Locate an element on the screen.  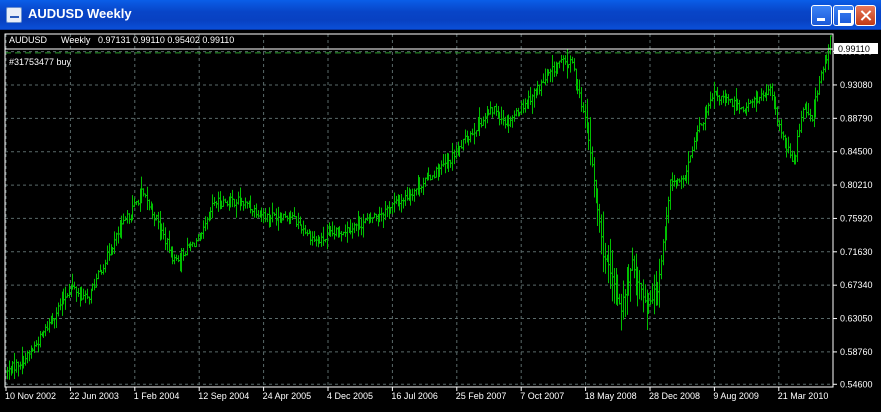
order-label: #31753477 buy is located at coordinates (40, 62).